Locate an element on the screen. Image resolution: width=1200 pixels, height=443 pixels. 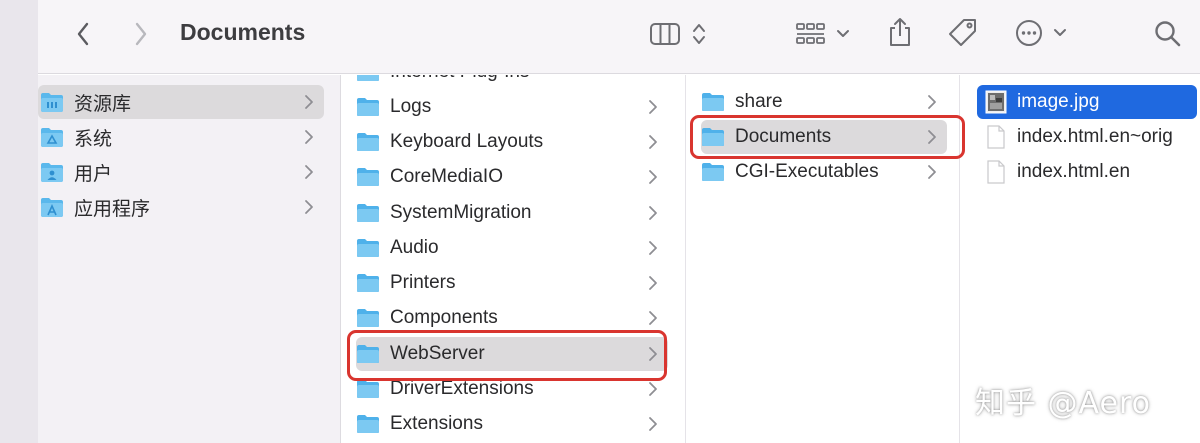
file-item-label: image.jpg is located at coordinates (1058, 101).